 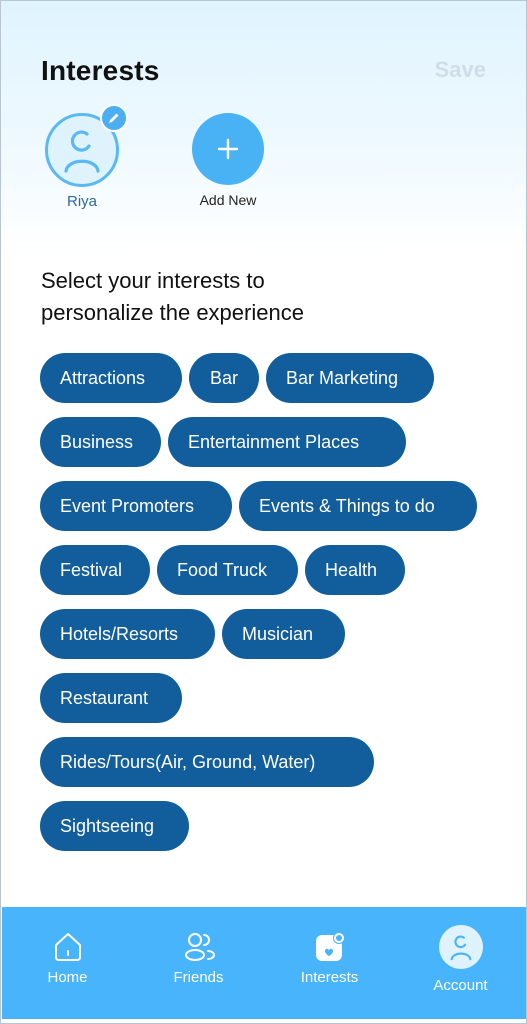 I want to click on interest-chip-entertainment-places: Entertainment Places, so click(x=287, y=442).